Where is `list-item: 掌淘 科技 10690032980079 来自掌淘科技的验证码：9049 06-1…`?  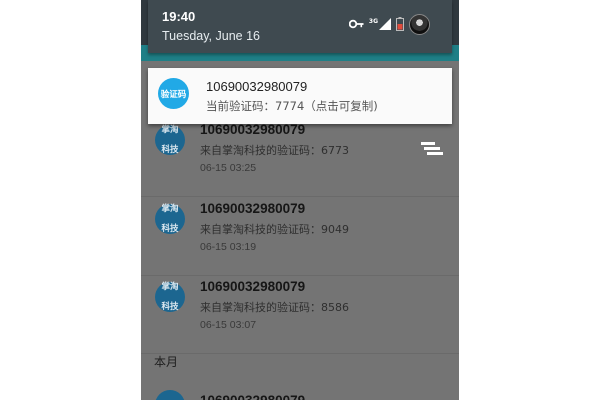
list-item: 掌淘 科技 10690032980079 来自掌淘科技的验证码：9049 06-1… is located at coordinates (300, 236).